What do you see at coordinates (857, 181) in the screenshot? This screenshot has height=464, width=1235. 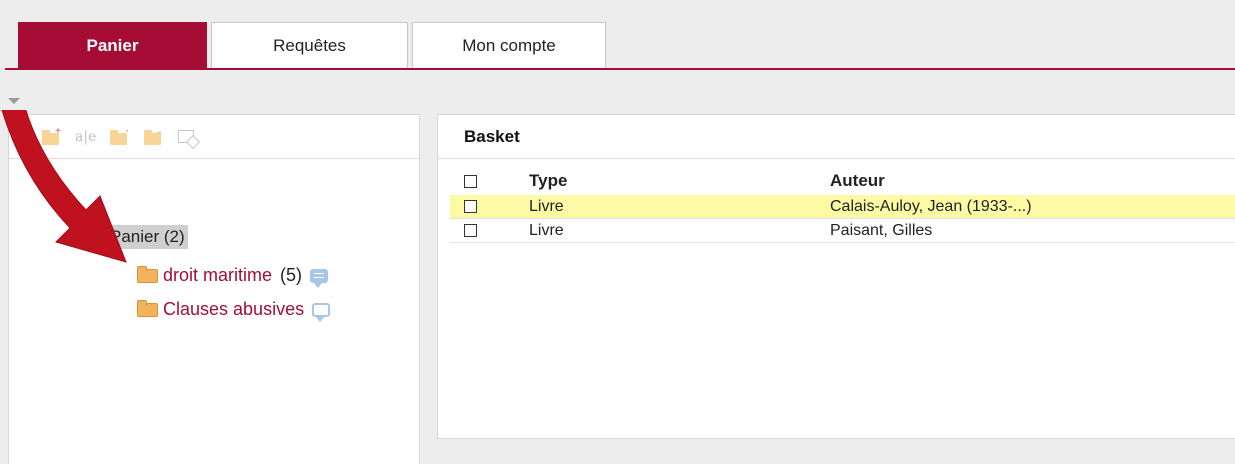 I see `column-header-auteur: Auteur` at bounding box center [857, 181].